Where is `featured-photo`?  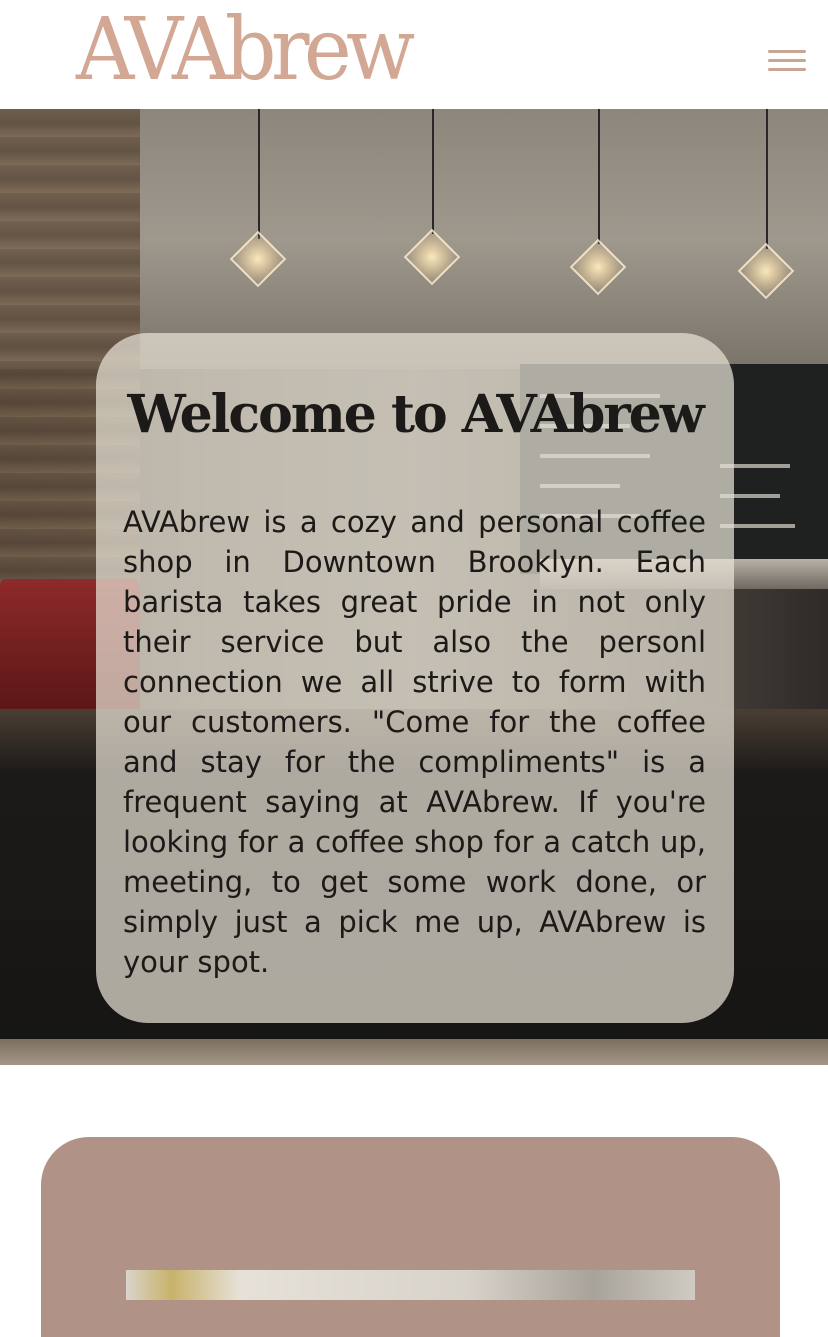 featured-photo is located at coordinates (410, 1285).